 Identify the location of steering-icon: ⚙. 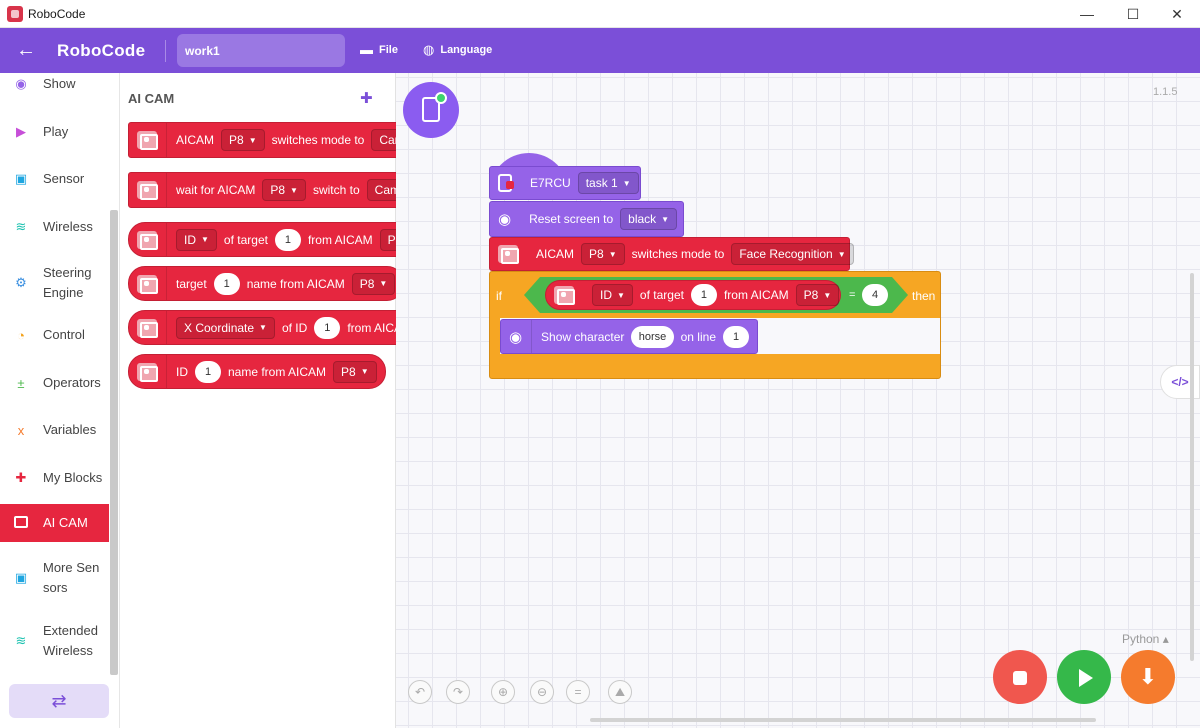
(21, 282).